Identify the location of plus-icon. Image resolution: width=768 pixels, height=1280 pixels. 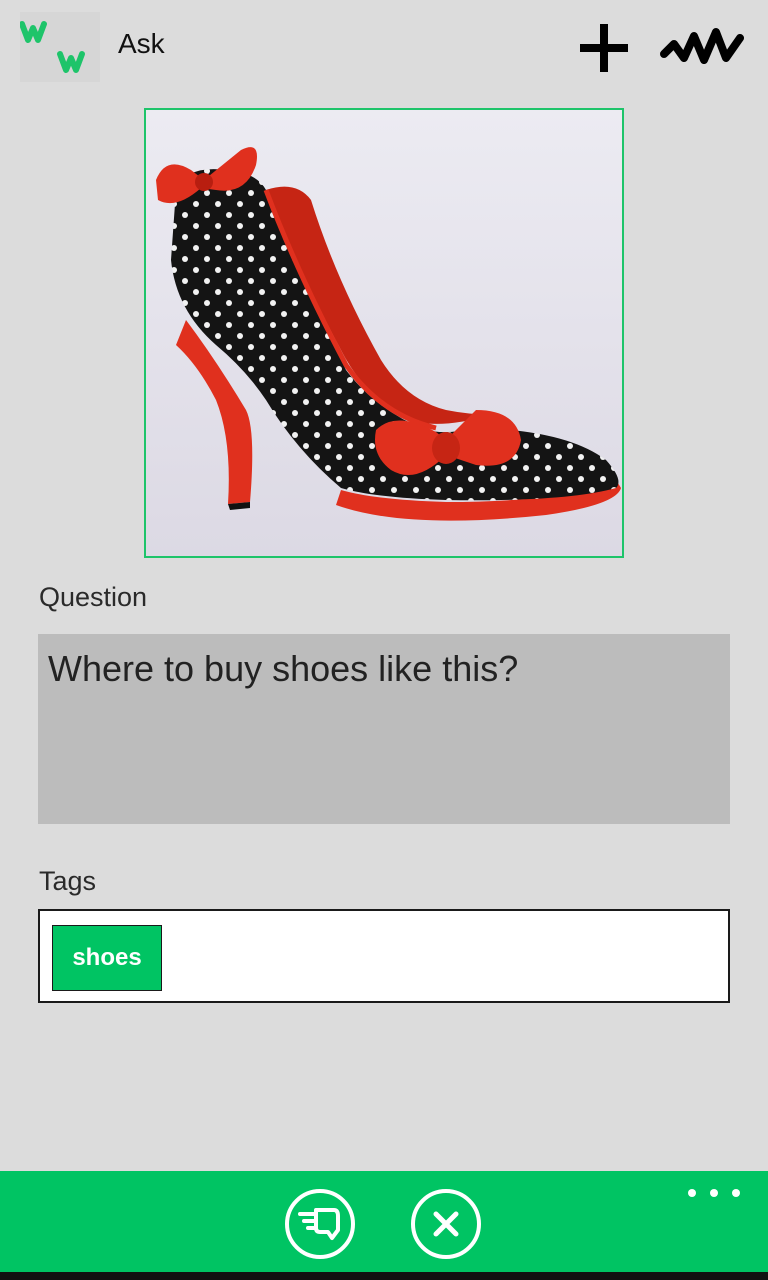
(604, 48).